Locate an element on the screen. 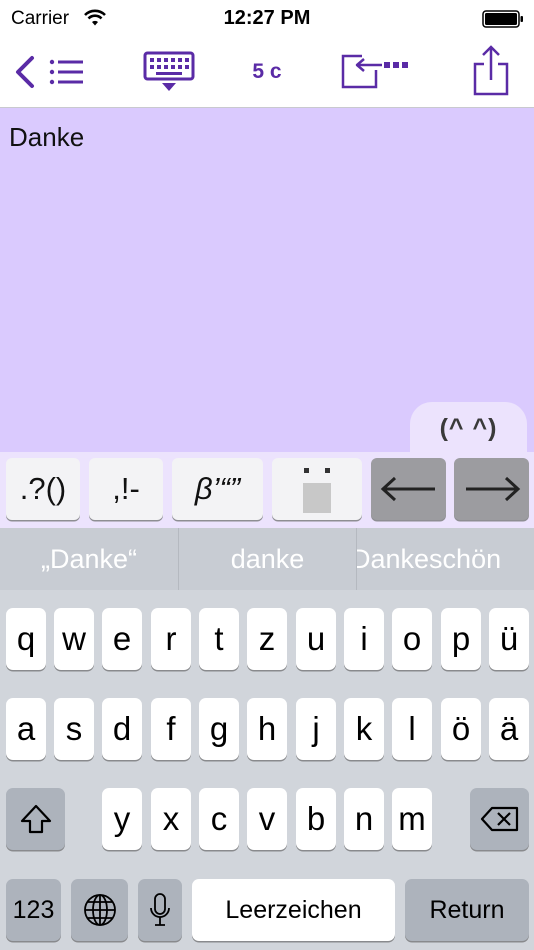  punctuation-key-1: .?() is located at coordinates (43, 489).